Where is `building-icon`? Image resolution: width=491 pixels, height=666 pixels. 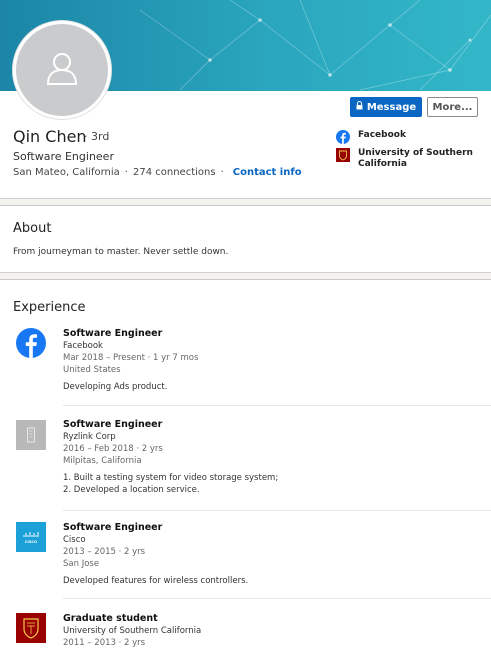 building-icon is located at coordinates (31, 435).